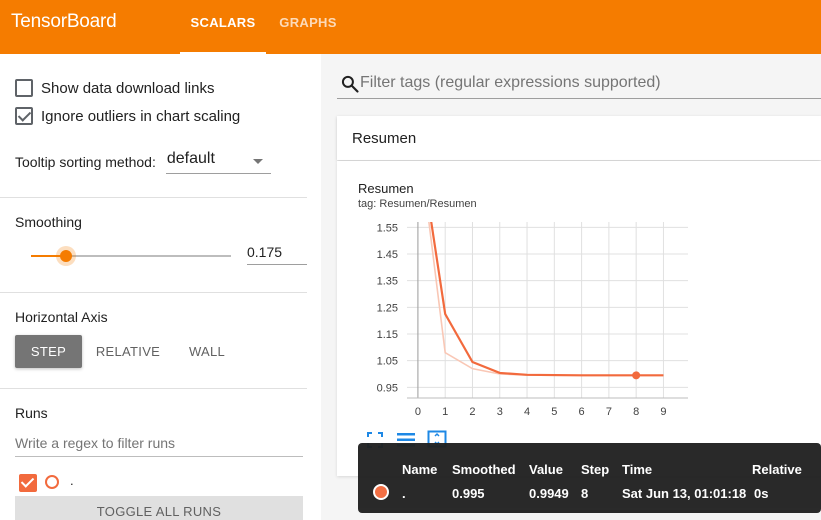 The height and width of the screenshot is (520, 821). I want to click on tooltip-cell-smoothed: 0.995, so click(468, 493).